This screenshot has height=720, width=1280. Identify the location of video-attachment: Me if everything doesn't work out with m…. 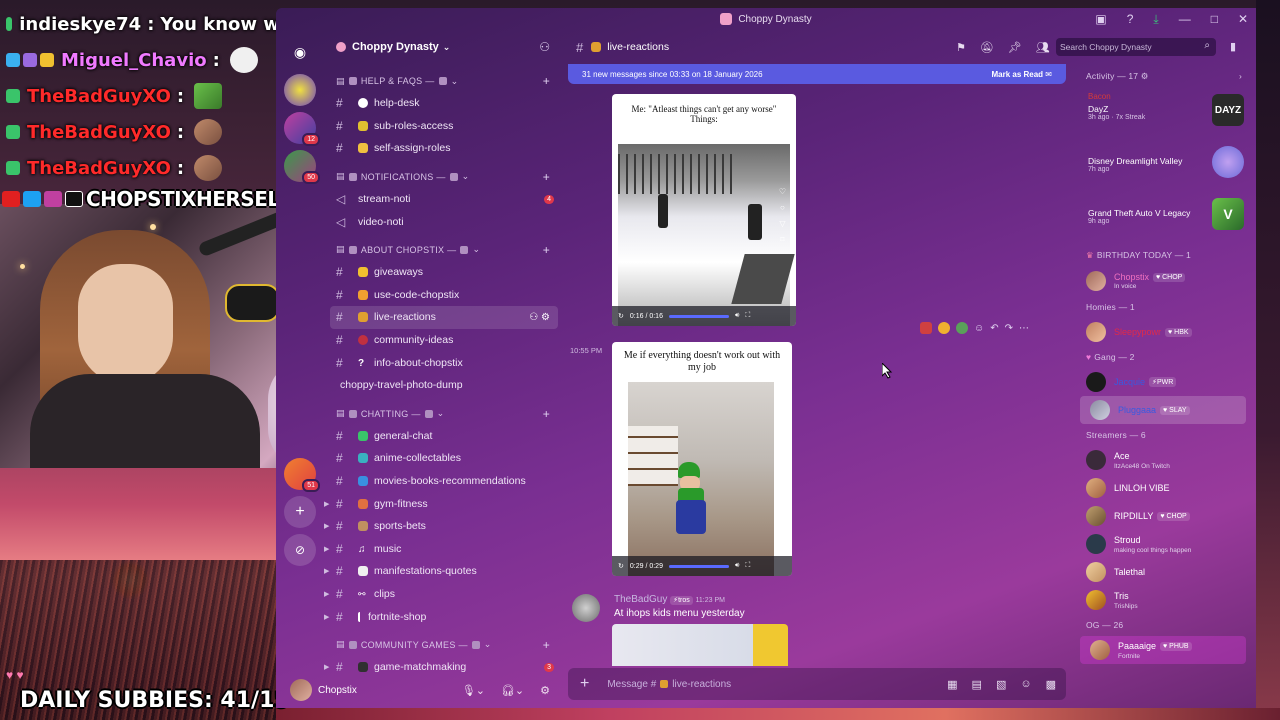
(702, 459).